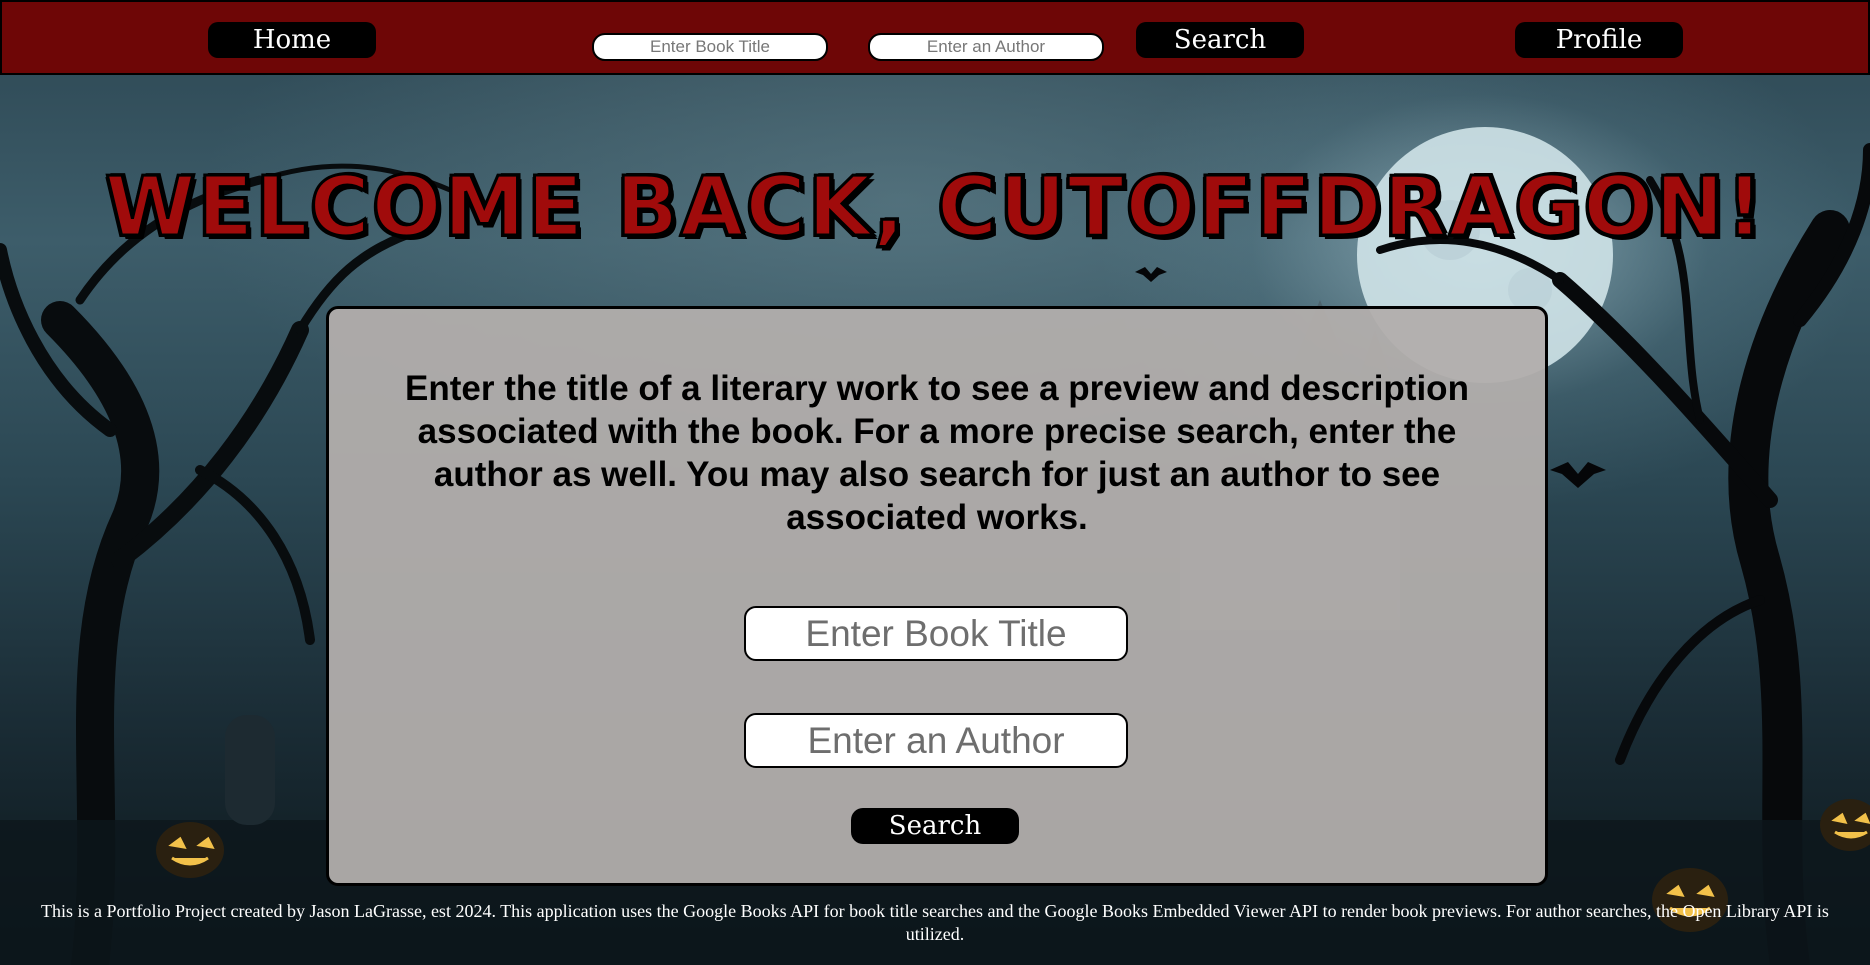 The height and width of the screenshot is (965, 1870). Describe the element at coordinates (250, 770) in the screenshot. I see `gravestone-icon` at that location.